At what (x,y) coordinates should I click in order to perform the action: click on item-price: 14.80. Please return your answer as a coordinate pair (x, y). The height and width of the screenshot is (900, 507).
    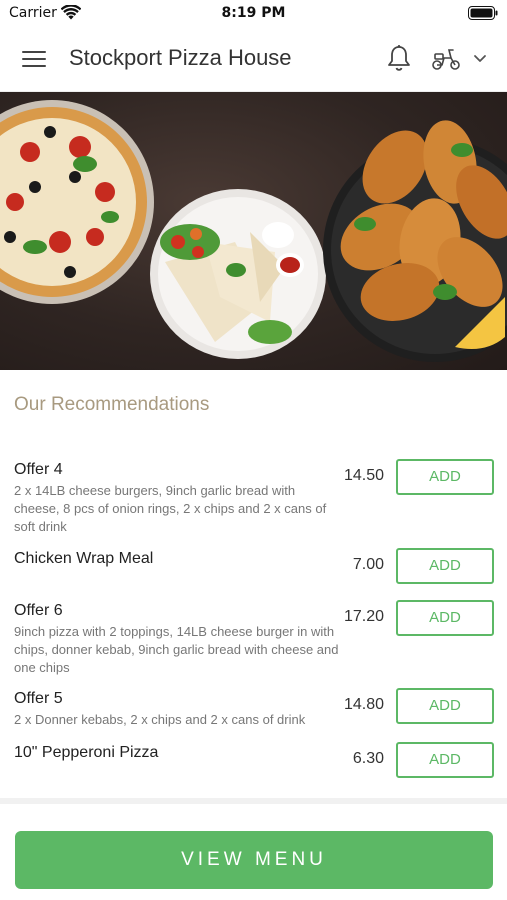
    Looking at the image, I should click on (363, 704).